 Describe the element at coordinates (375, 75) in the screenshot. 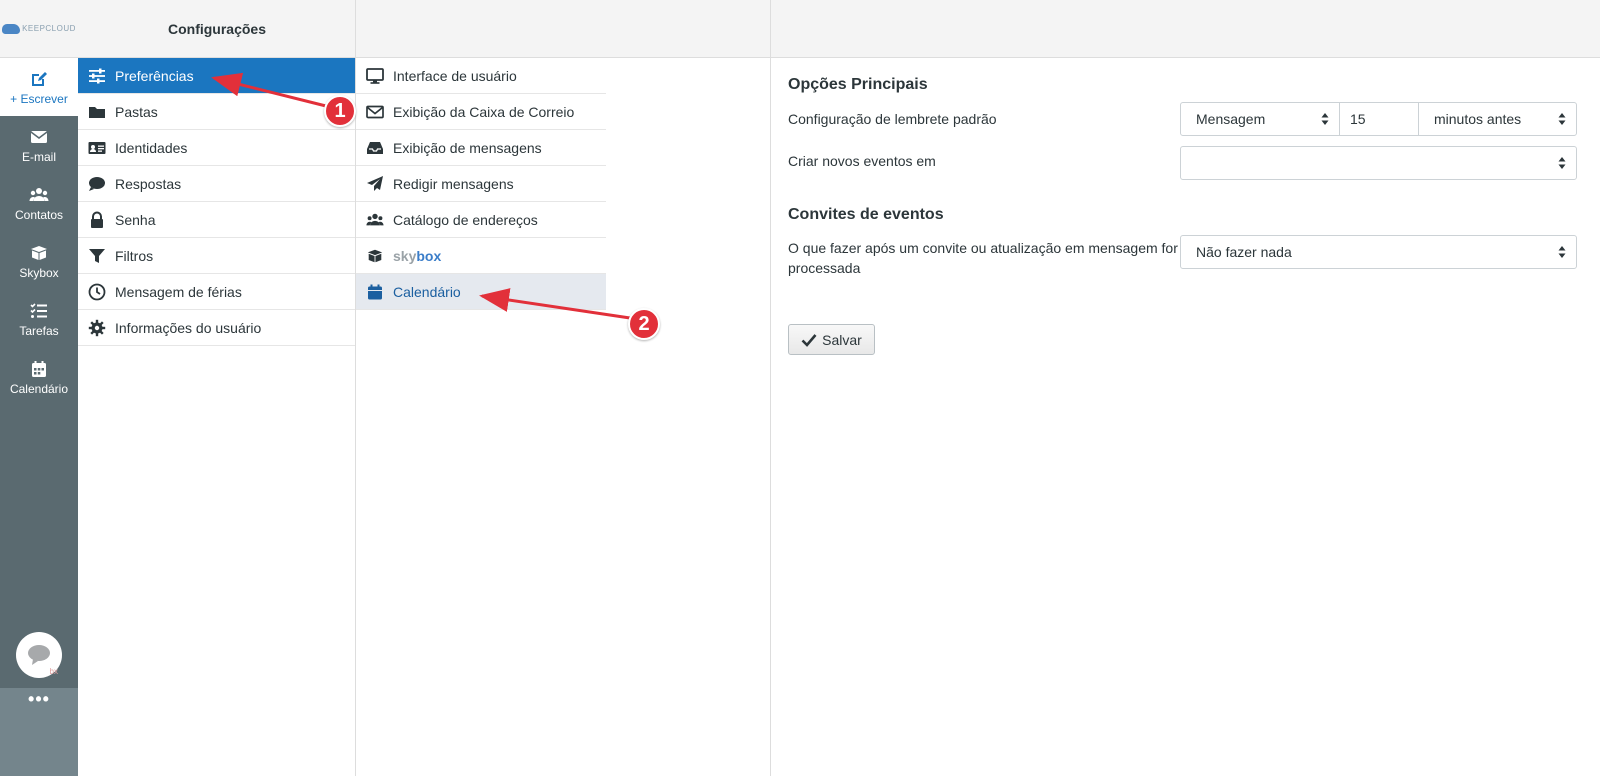

I see `monitor-icon` at that location.